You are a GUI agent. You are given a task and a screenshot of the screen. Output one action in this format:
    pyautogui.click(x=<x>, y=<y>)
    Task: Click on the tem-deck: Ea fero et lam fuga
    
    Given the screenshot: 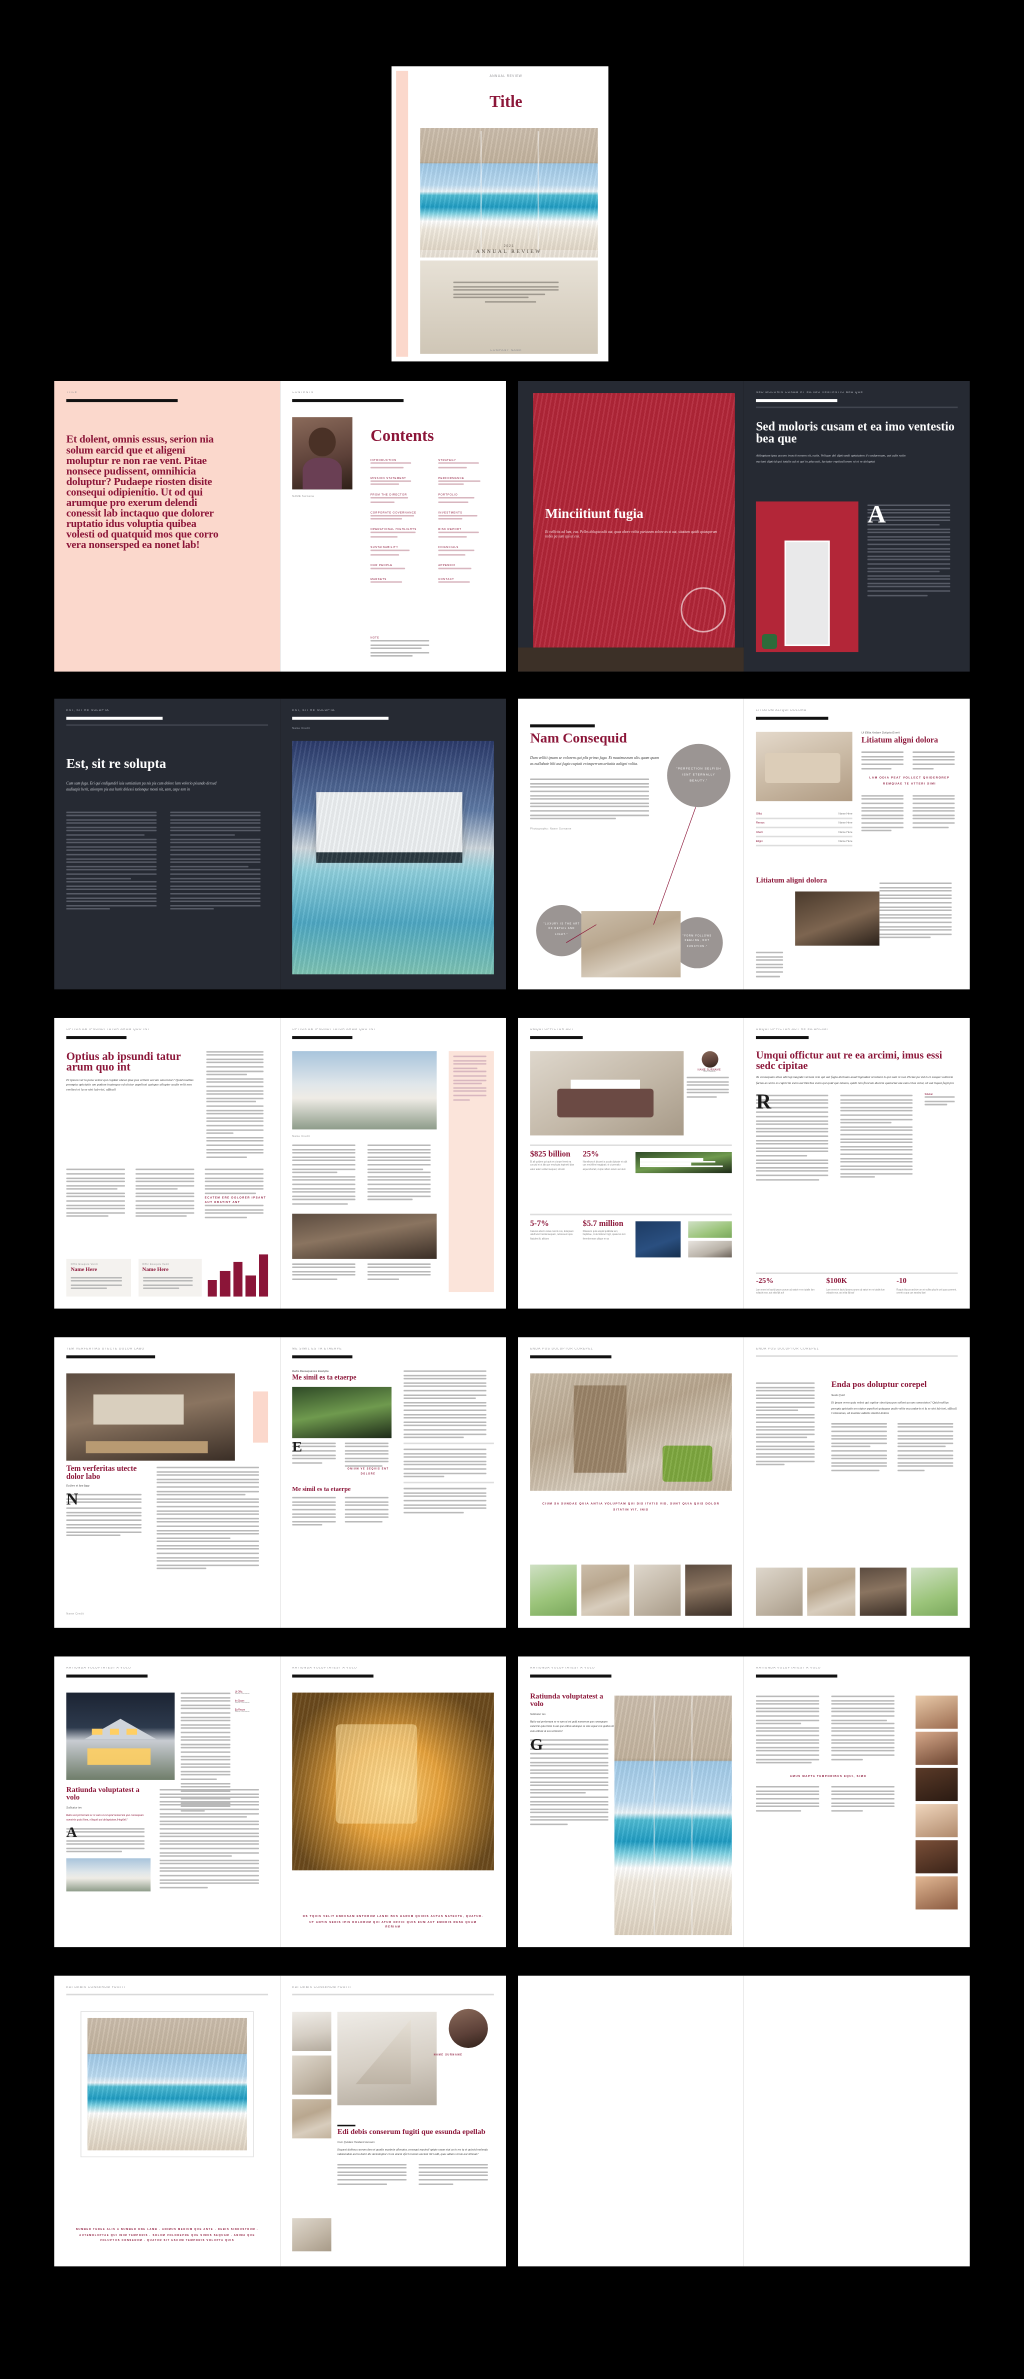 What is the action you would take?
    pyautogui.click(x=78, y=1487)
    